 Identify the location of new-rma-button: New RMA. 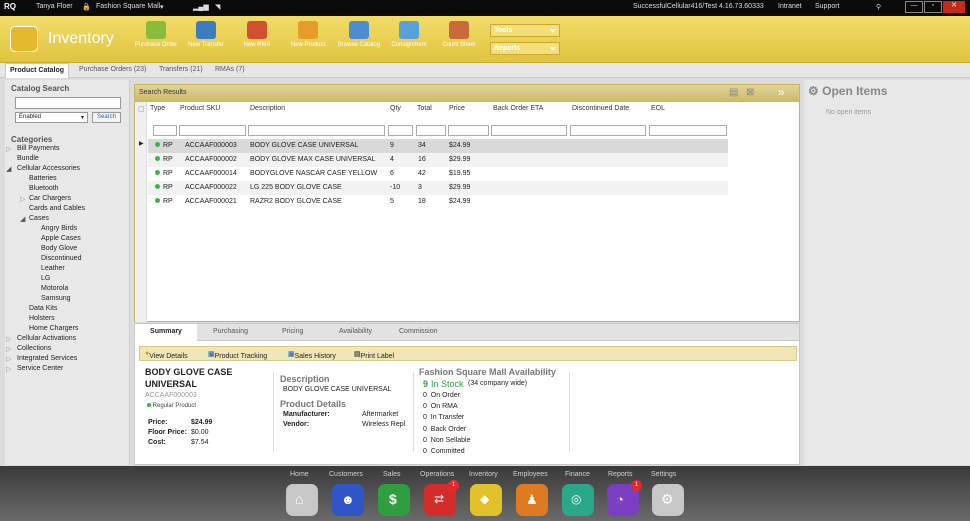
(257, 34).